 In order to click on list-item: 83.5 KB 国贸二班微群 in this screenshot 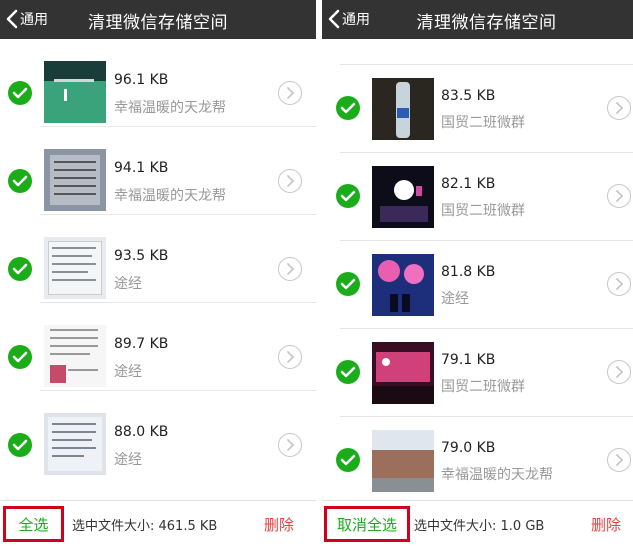, I will do `click(477, 109)`.